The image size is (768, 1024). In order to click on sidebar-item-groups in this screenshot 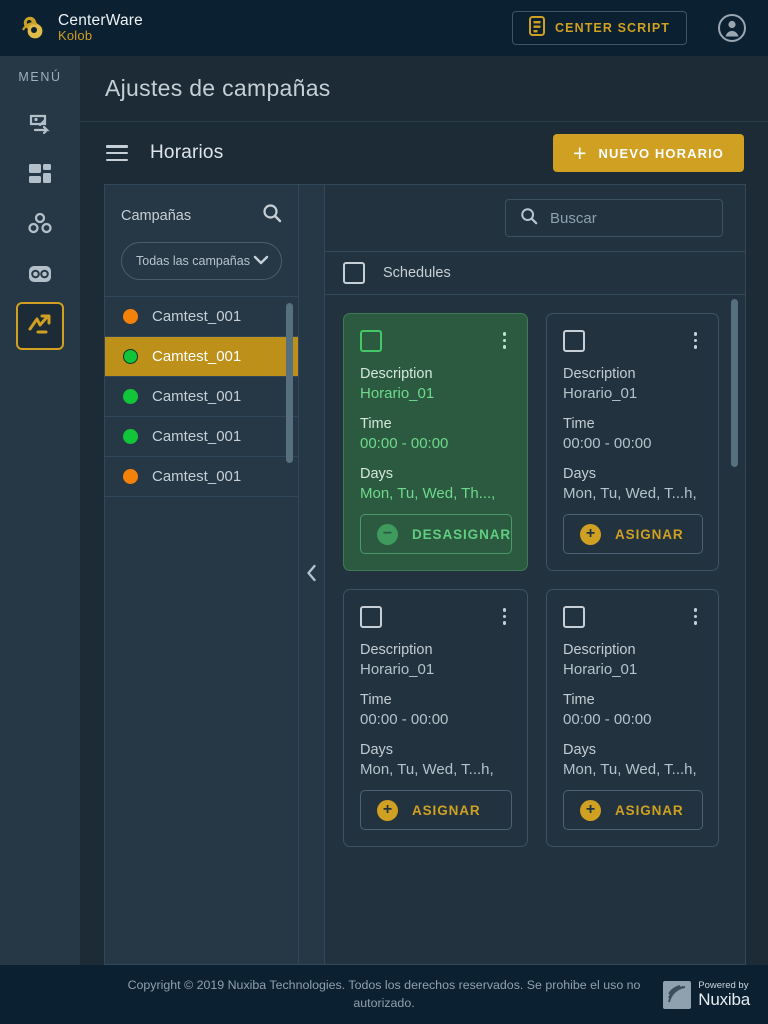, I will do `click(40, 226)`.